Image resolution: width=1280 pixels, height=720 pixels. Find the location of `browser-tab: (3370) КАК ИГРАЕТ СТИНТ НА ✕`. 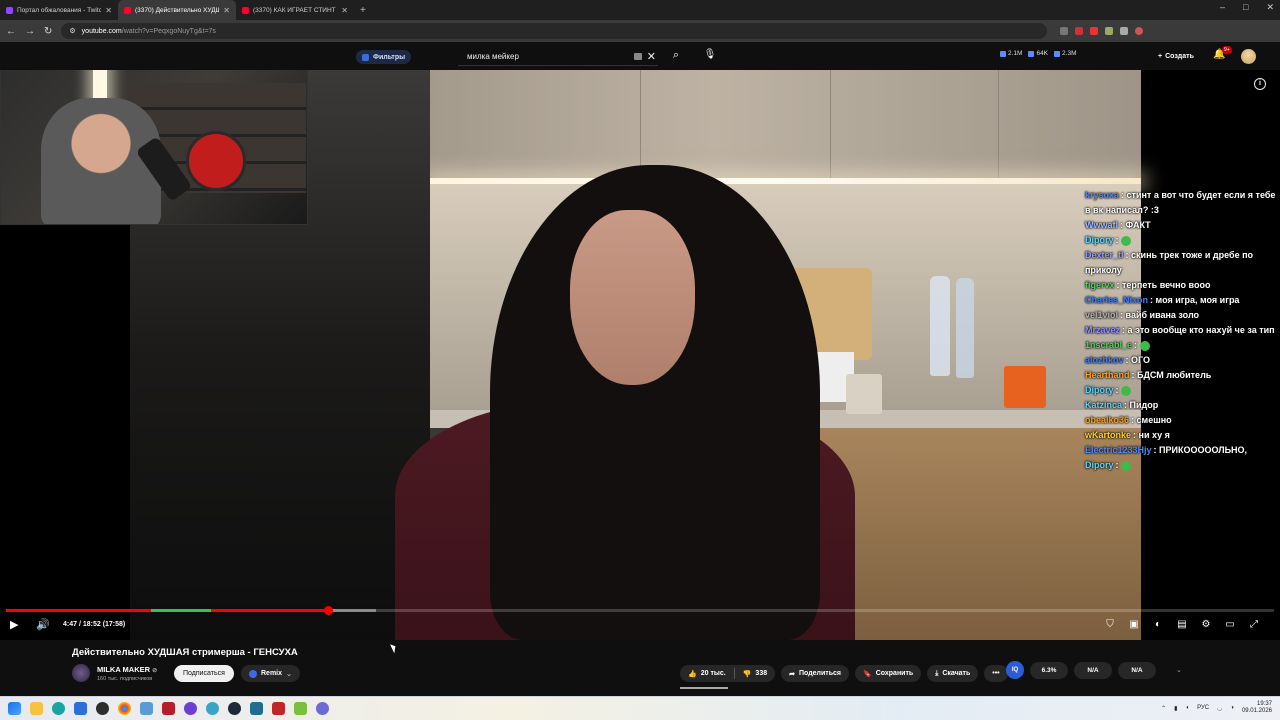

browser-tab: (3370) КАК ИГРАЕТ СТИНТ НА ✕ is located at coordinates (295, 10).